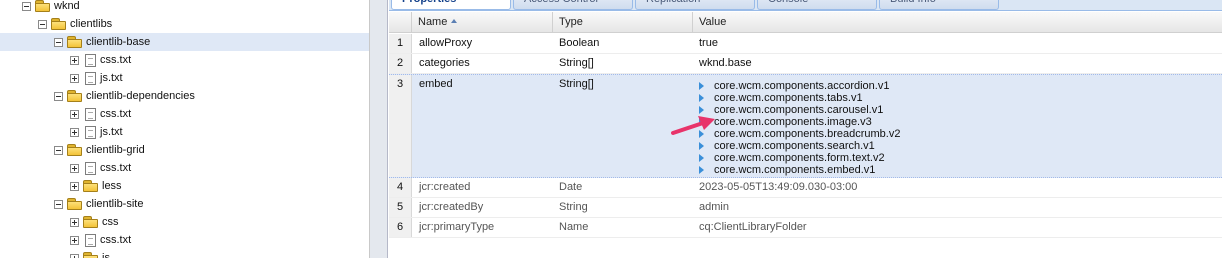  Describe the element at coordinates (184, 253) in the screenshot. I see `tree-node-js: js` at that location.